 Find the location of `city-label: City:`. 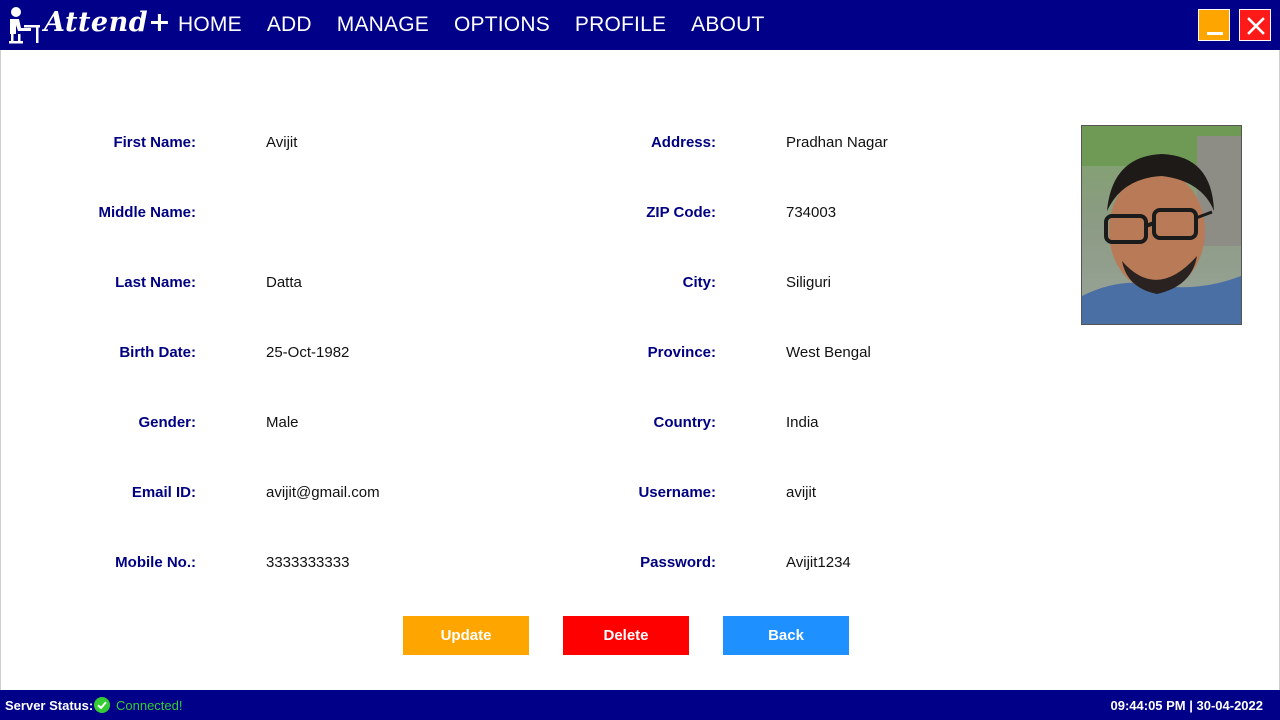

city-label: City: is located at coordinates (699, 282).